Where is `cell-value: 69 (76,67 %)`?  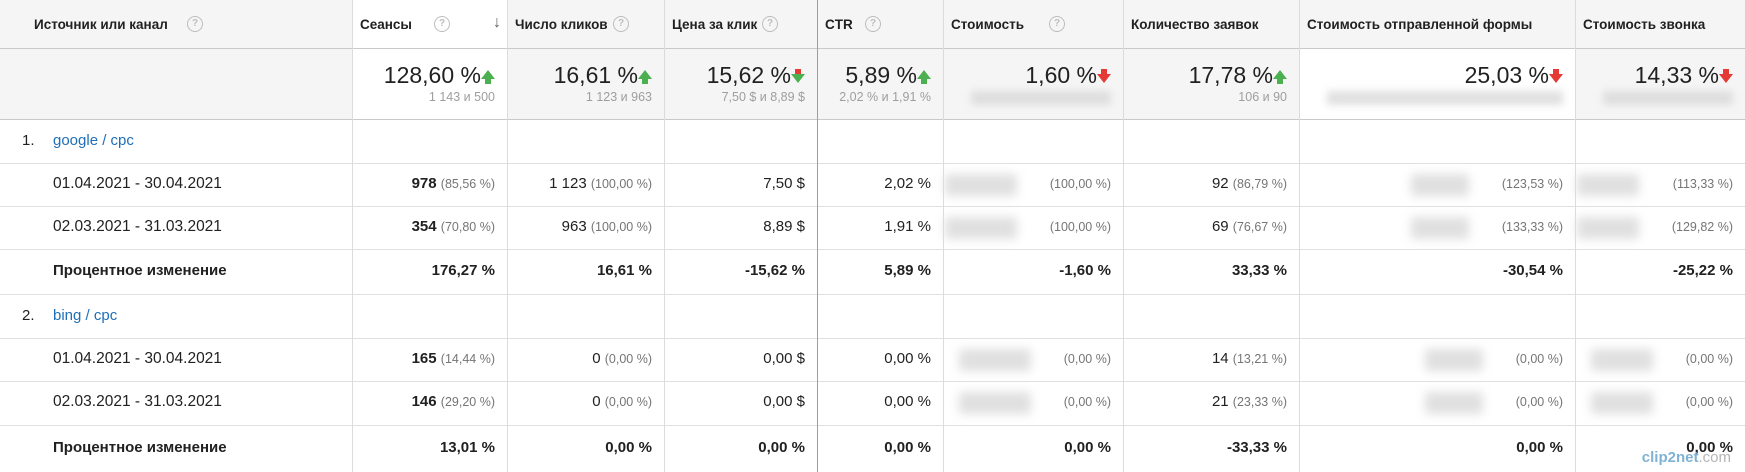 cell-value: 69 (76,67 %) is located at coordinates (1249, 226).